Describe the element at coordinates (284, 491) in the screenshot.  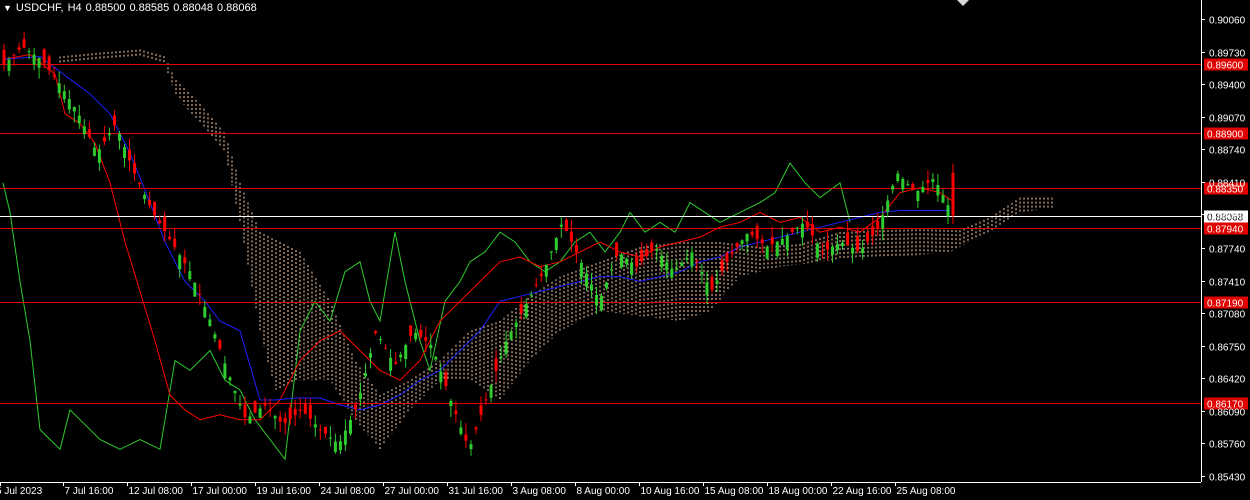
I see `time-tick-label: 19 Jul 16:00` at that location.